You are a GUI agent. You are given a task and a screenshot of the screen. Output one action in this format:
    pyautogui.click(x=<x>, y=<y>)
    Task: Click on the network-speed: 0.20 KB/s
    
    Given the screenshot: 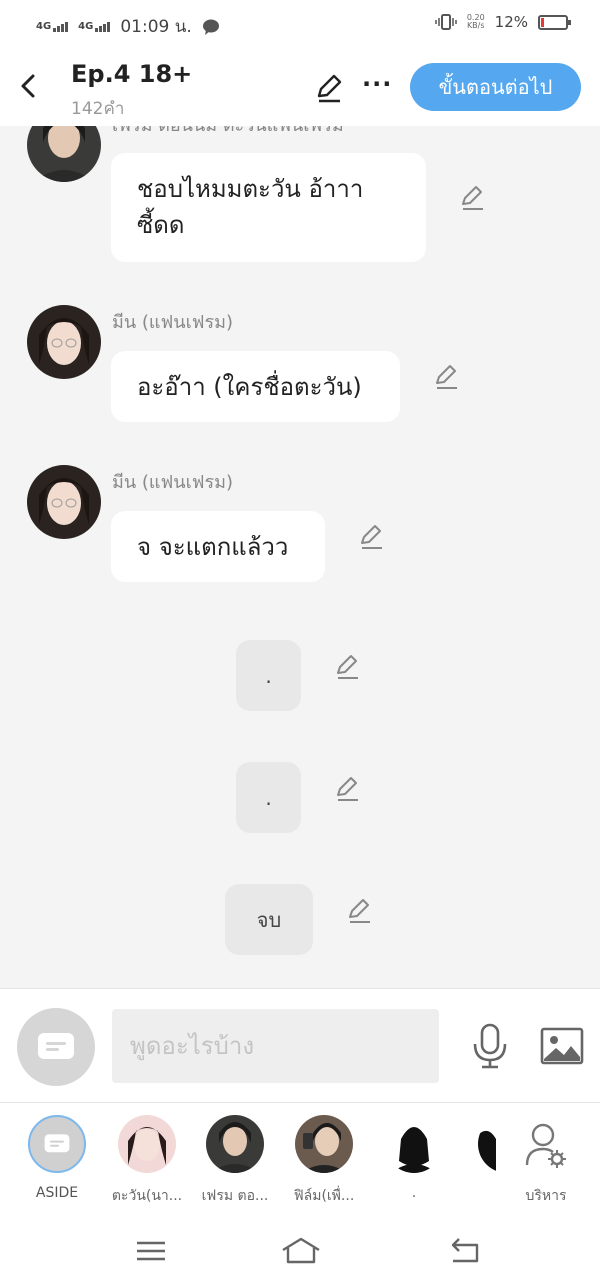 What is the action you would take?
    pyautogui.click(x=476, y=22)
    